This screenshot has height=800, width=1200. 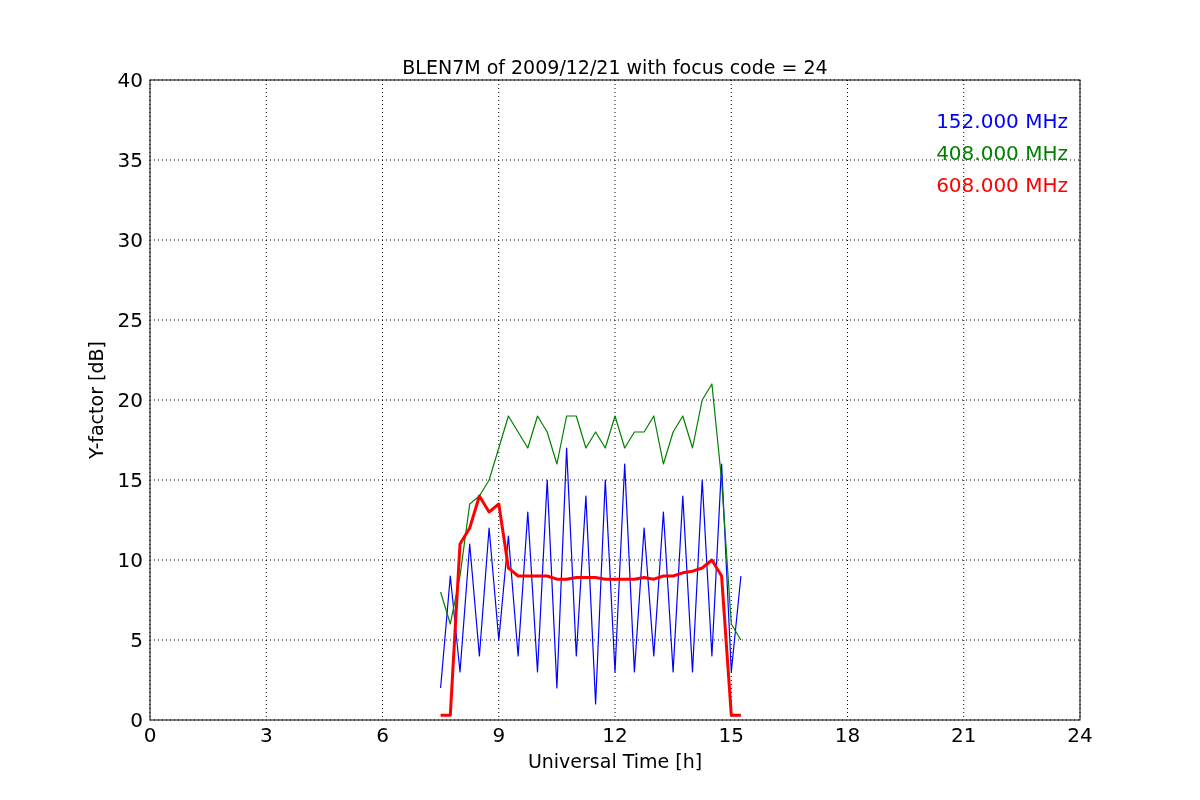 I want to click on x-axis-label: Universal Time [h], so click(x=615, y=761).